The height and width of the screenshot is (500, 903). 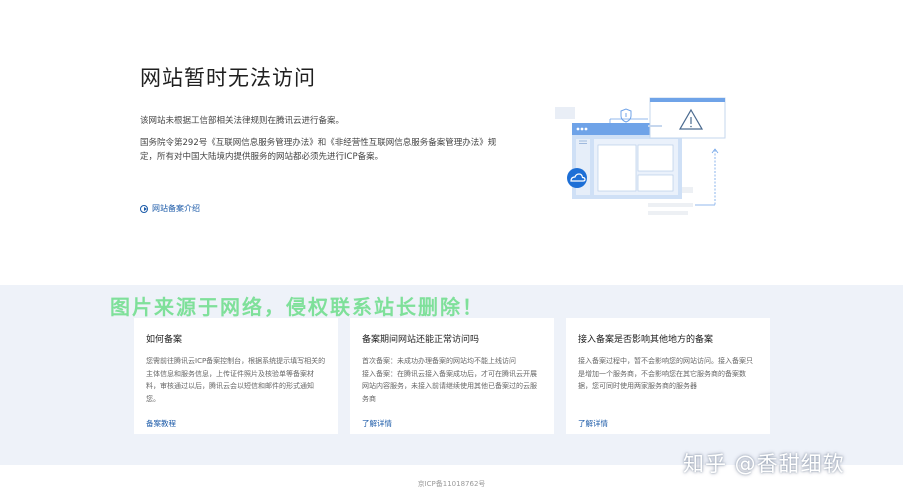 I want to click on shield-icon, so click(x=626, y=115).